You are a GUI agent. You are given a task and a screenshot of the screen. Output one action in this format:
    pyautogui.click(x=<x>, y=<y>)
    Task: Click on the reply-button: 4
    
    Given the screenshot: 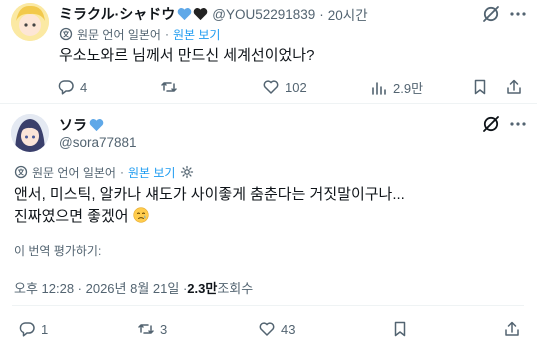 What is the action you would take?
    pyautogui.click(x=72, y=87)
    